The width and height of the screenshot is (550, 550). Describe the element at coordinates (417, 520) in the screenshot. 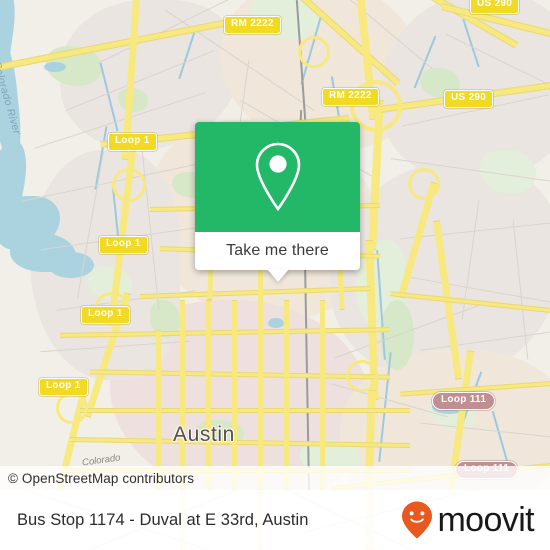

I see `moovit-smiley-pin-icon` at that location.